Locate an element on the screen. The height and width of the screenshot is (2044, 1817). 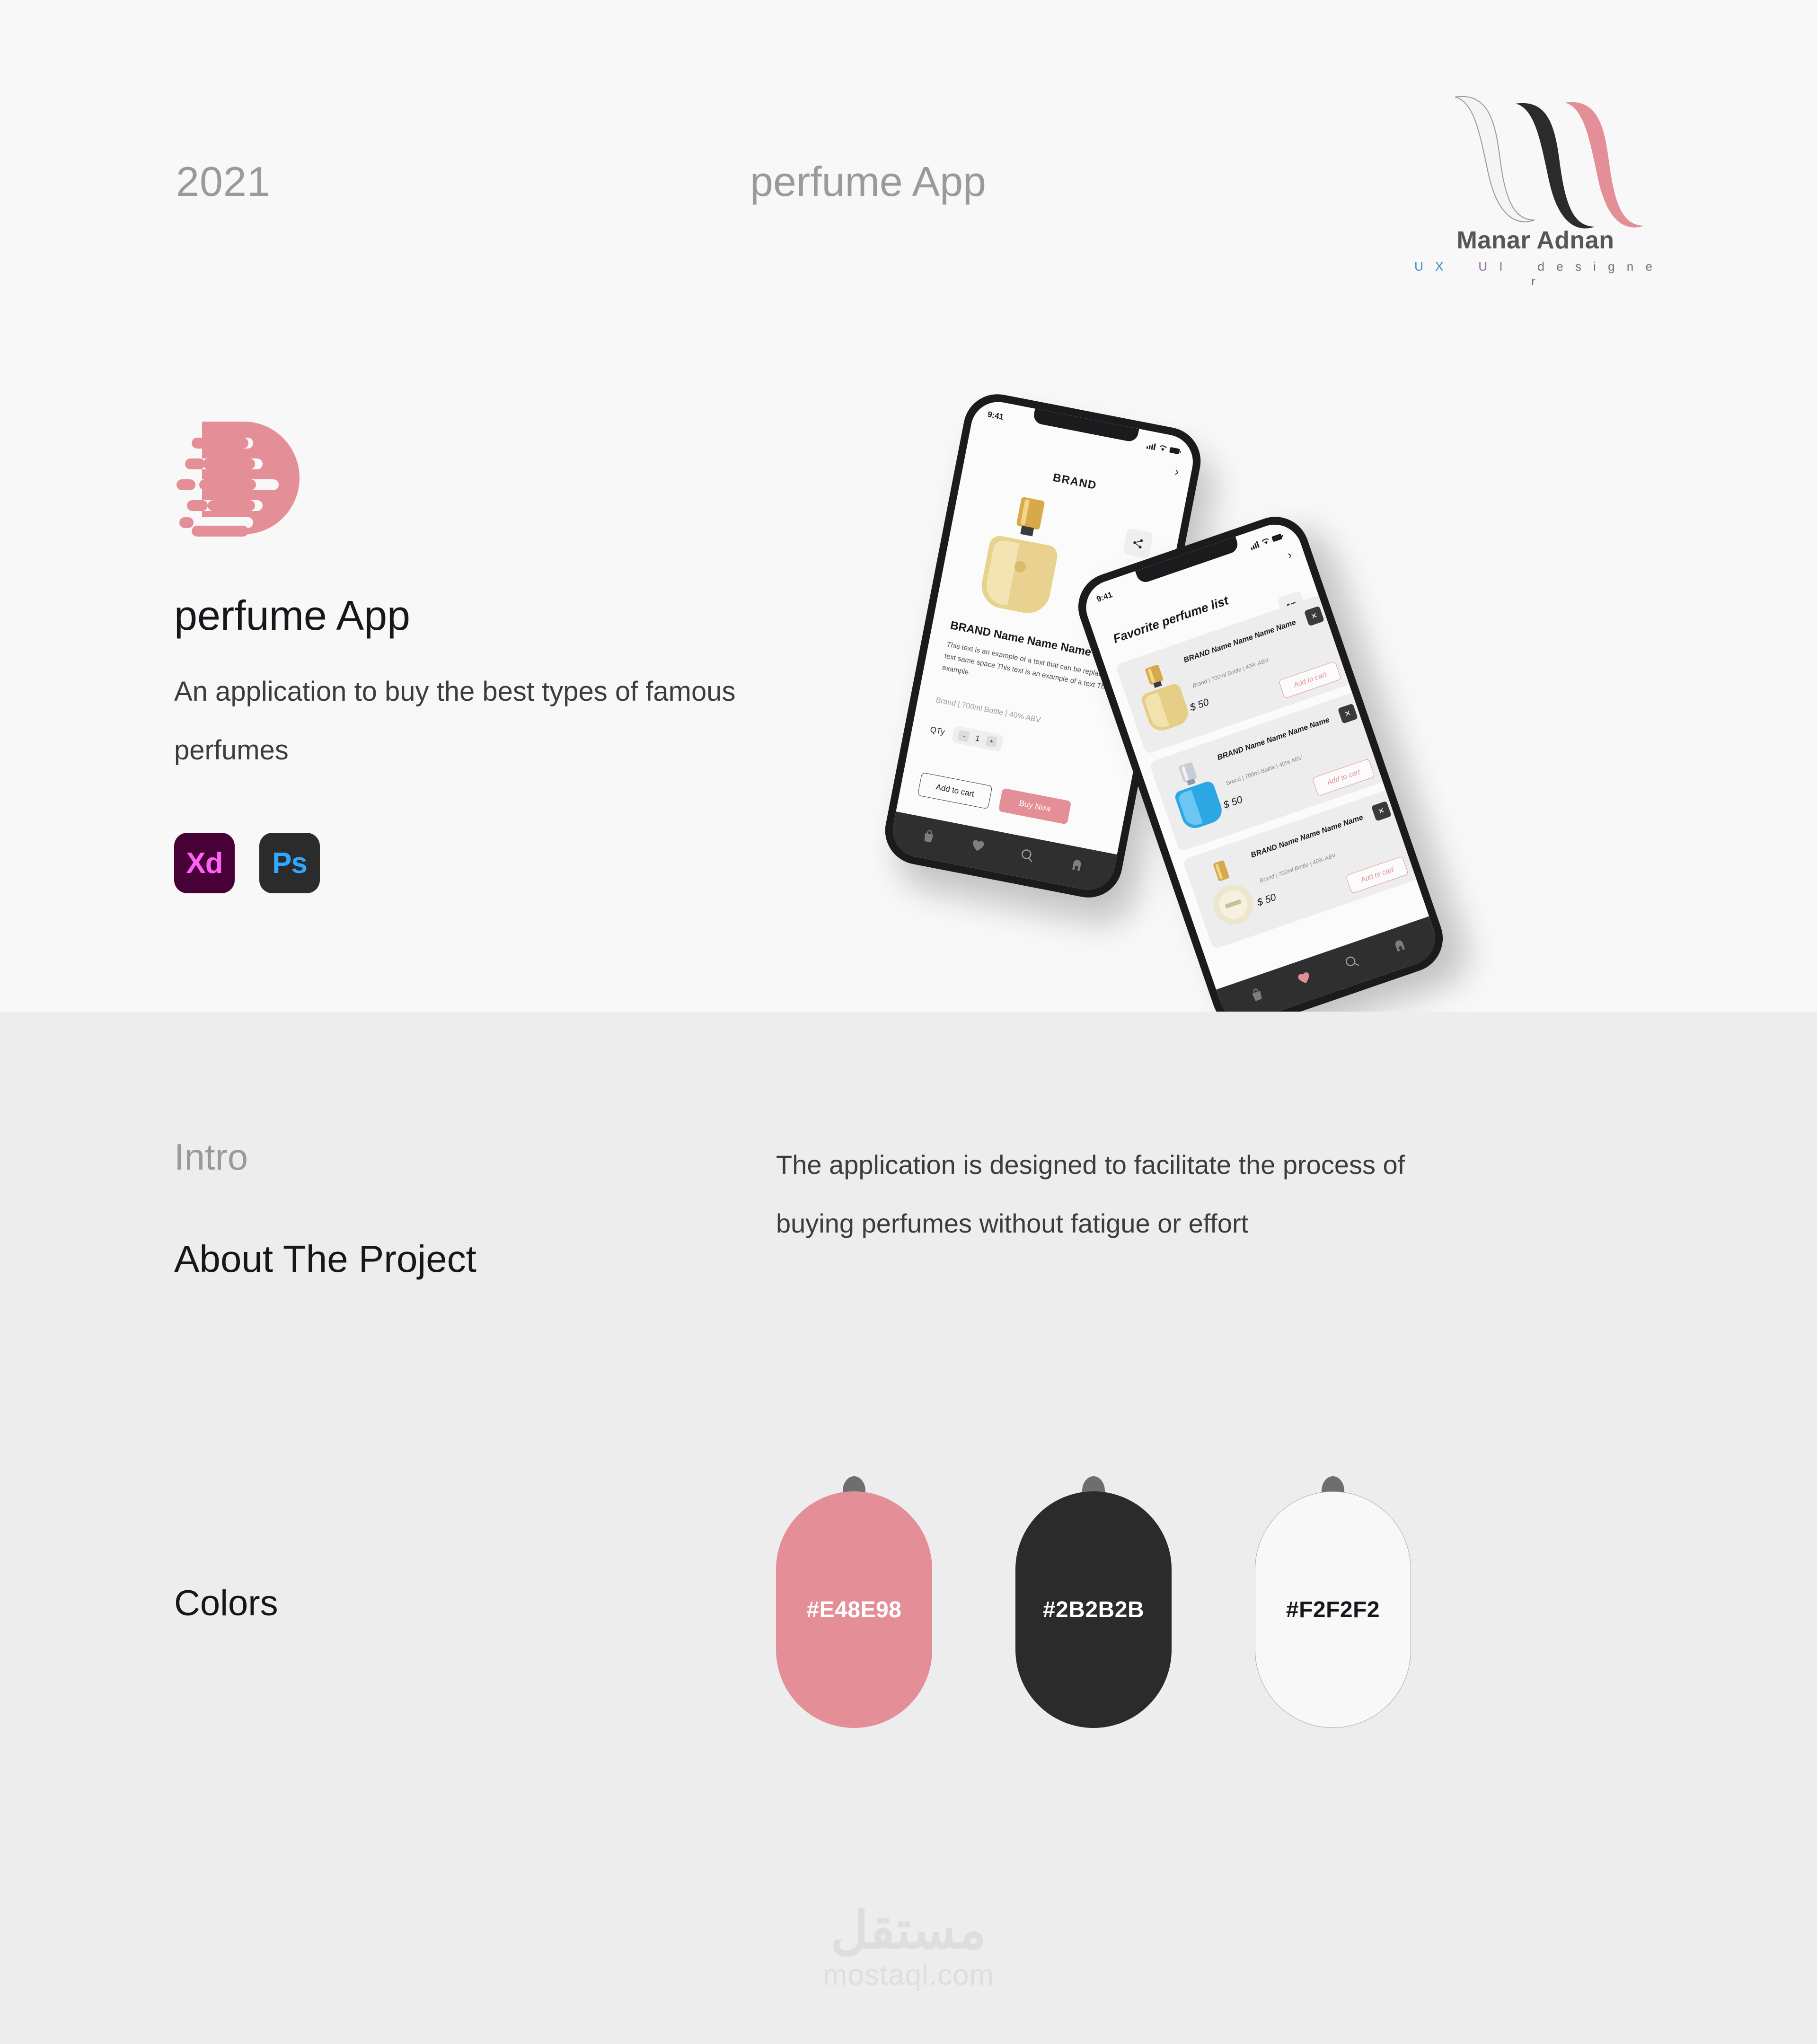
quantity-value: 1 is located at coordinates (977, 738).